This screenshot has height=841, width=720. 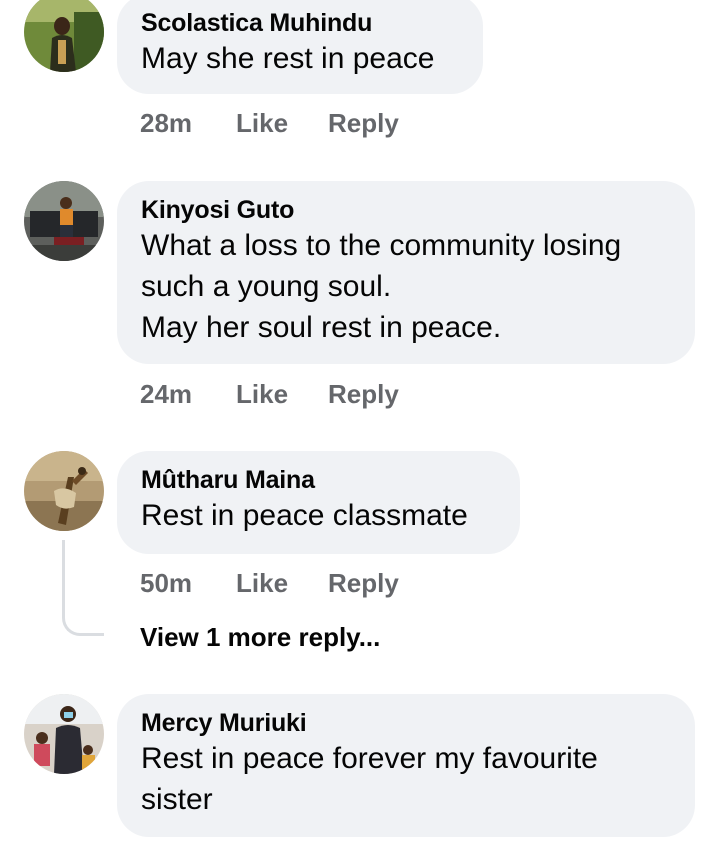 I want to click on reply-thread-connector, so click(x=83, y=588).